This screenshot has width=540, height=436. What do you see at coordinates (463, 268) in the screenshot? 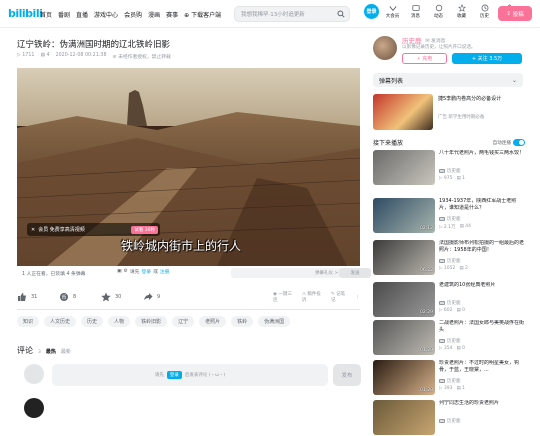
I see `danmaku-count: ▤ 2` at bounding box center [463, 268].